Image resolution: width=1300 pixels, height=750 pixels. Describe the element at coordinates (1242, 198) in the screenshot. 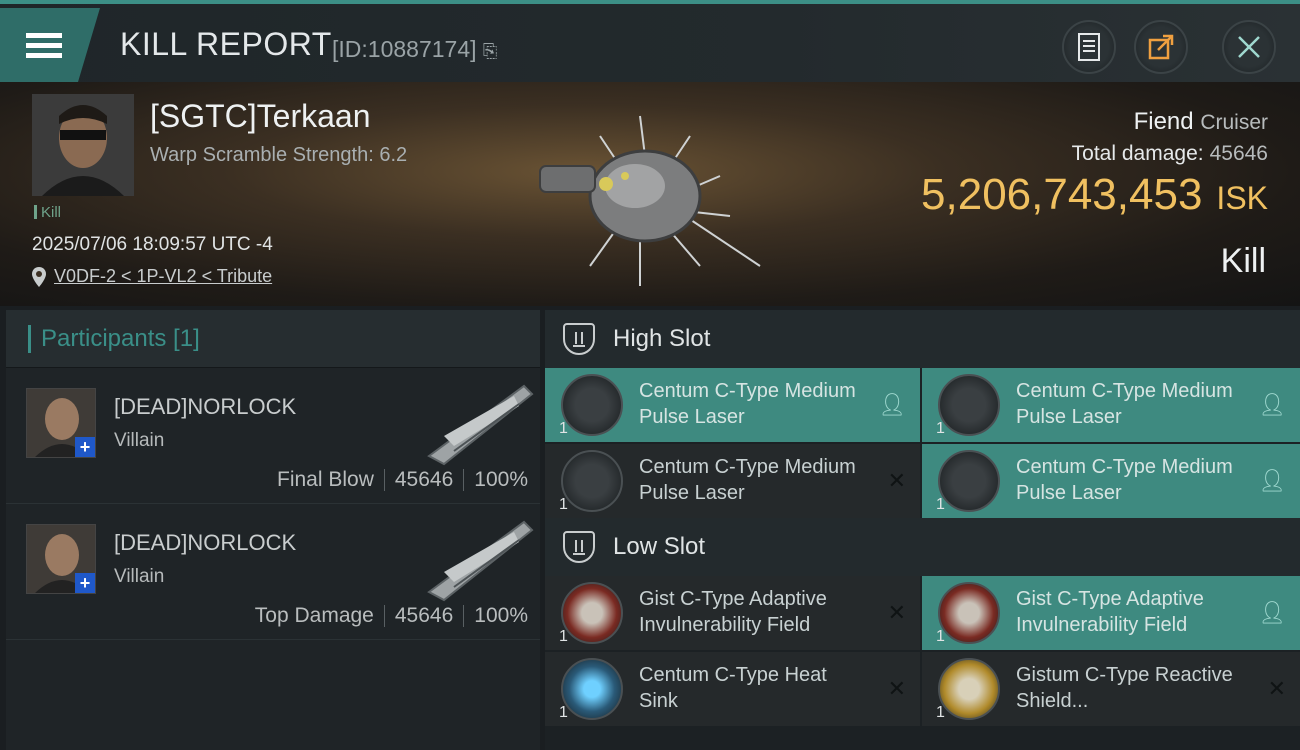

I see `isk-unit: ISK` at that location.